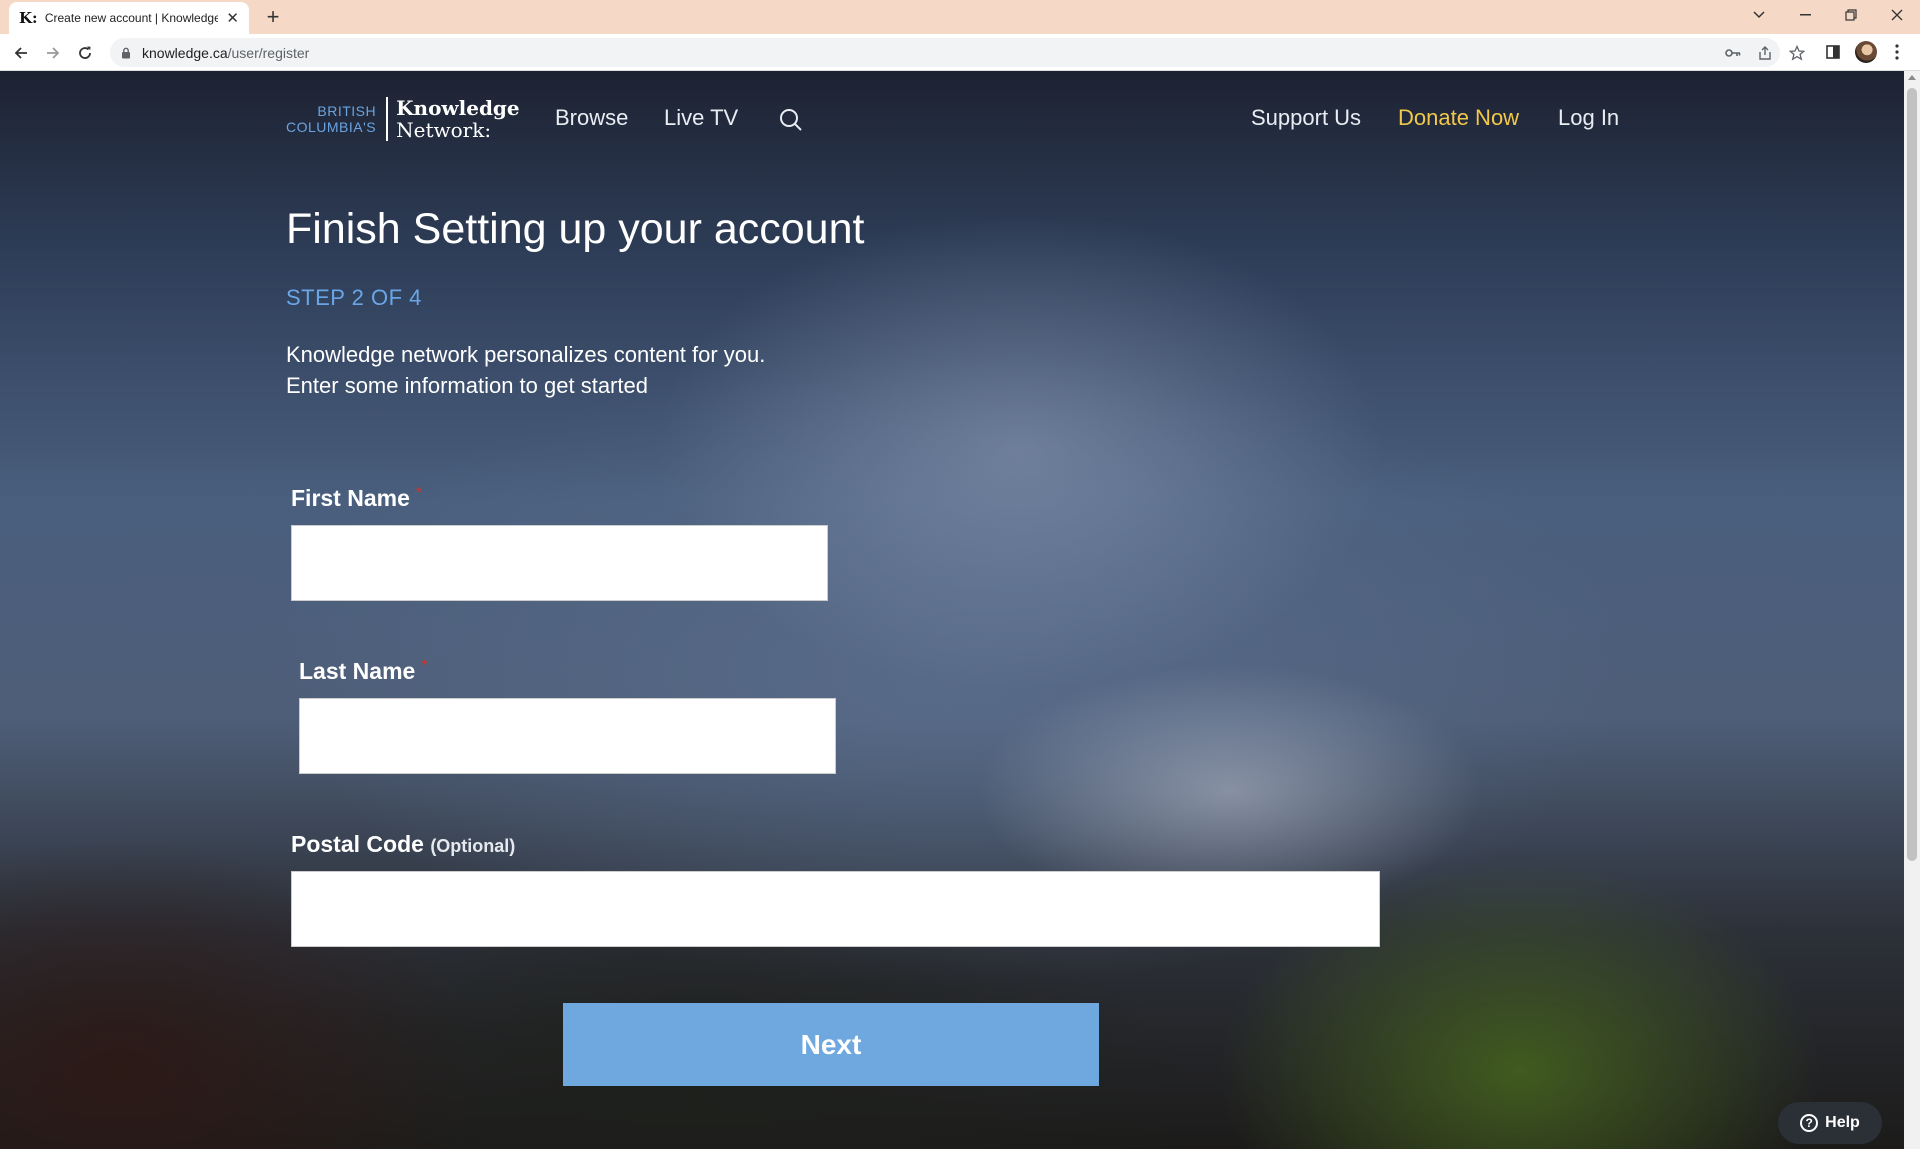 This screenshot has height=1149, width=1920. What do you see at coordinates (354, 297) in the screenshot?
I see `step-indicator: STEP 2 OF 4` at bounding box center [354, 297].